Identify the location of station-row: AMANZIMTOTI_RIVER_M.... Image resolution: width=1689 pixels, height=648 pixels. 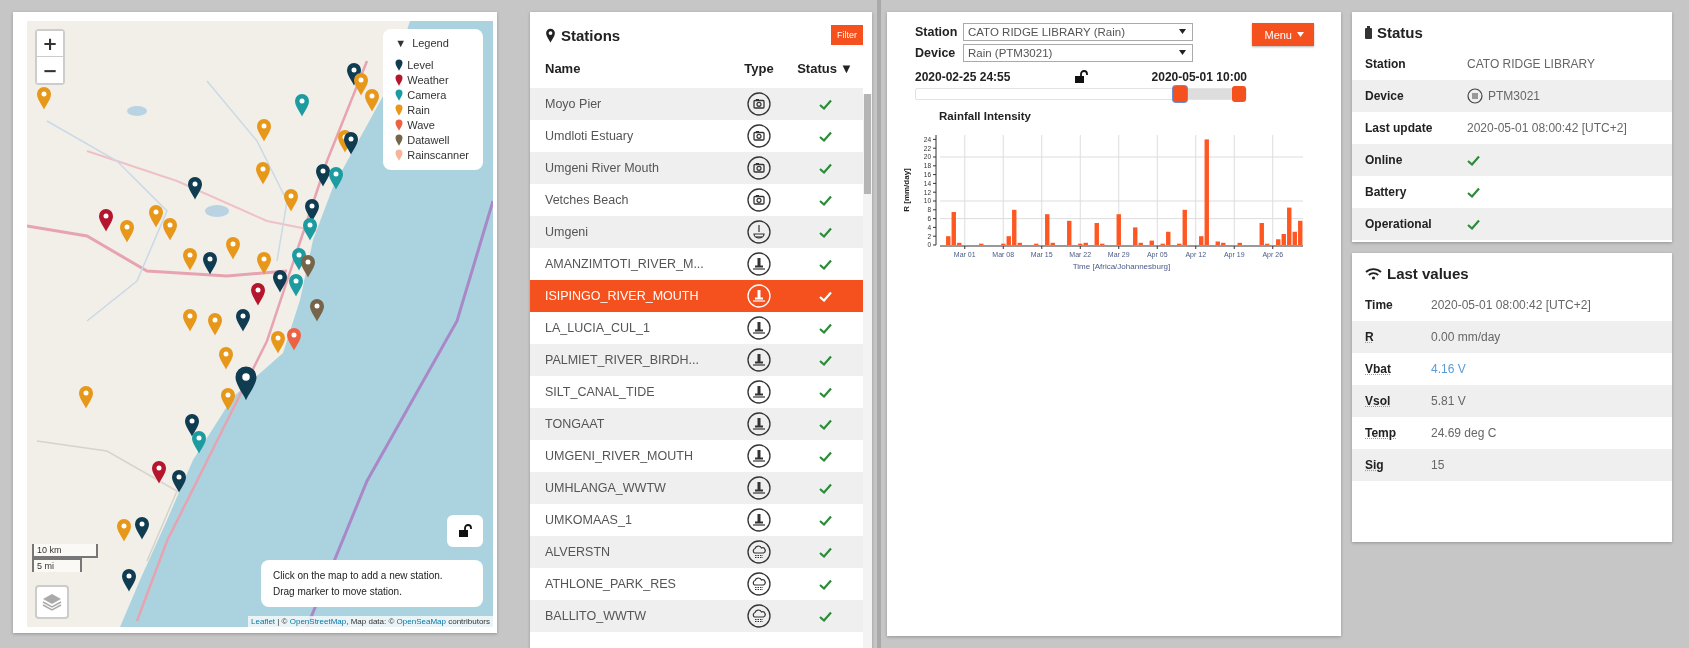
(696, 264).